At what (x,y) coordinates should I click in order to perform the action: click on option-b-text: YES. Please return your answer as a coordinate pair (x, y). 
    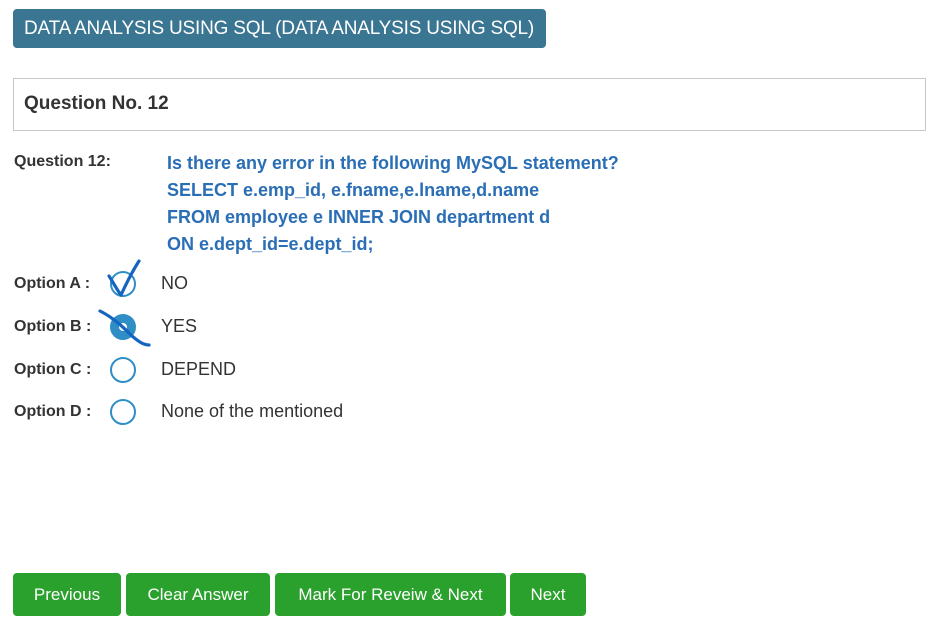
    Looking at the image, I should click on (179, 326).